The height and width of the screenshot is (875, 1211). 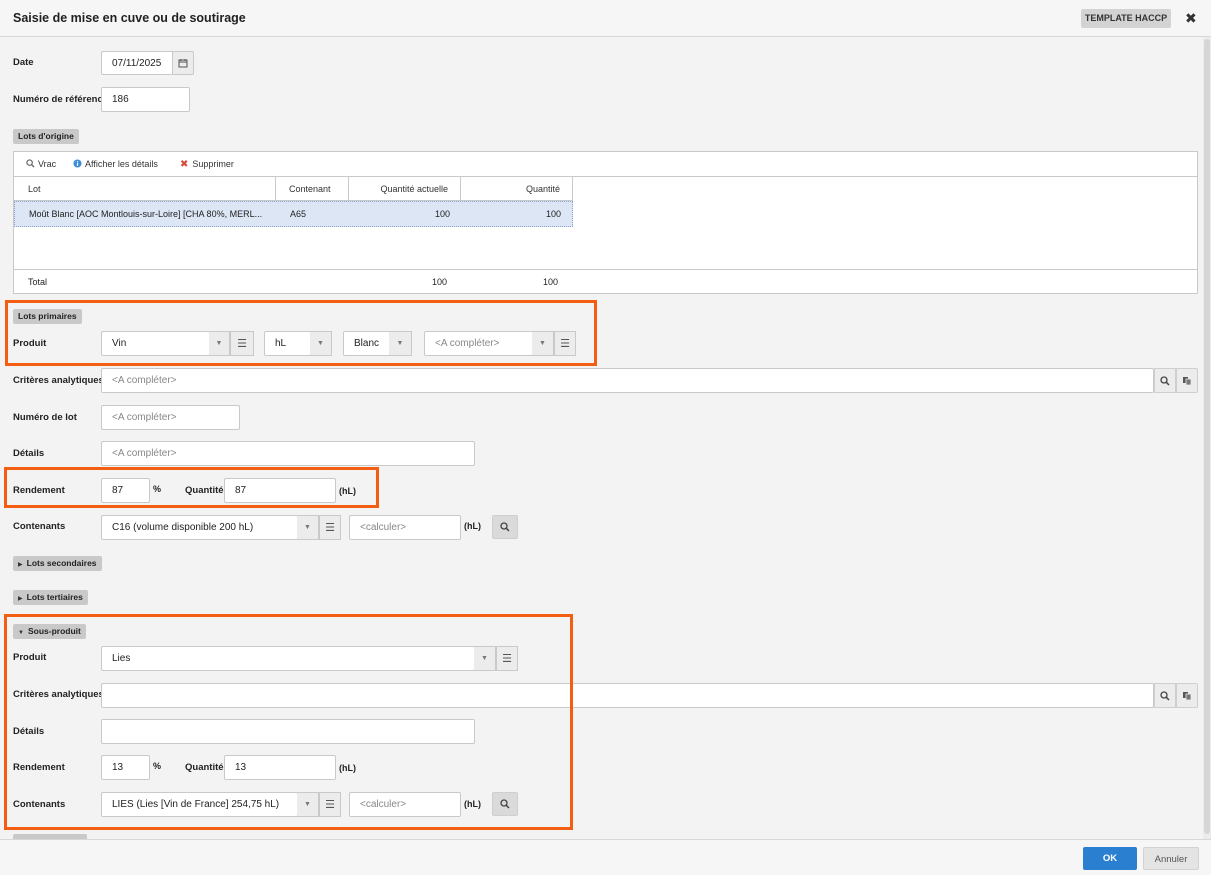 I want to click on vrac-button: Vrac, so click(x=41, y=164).